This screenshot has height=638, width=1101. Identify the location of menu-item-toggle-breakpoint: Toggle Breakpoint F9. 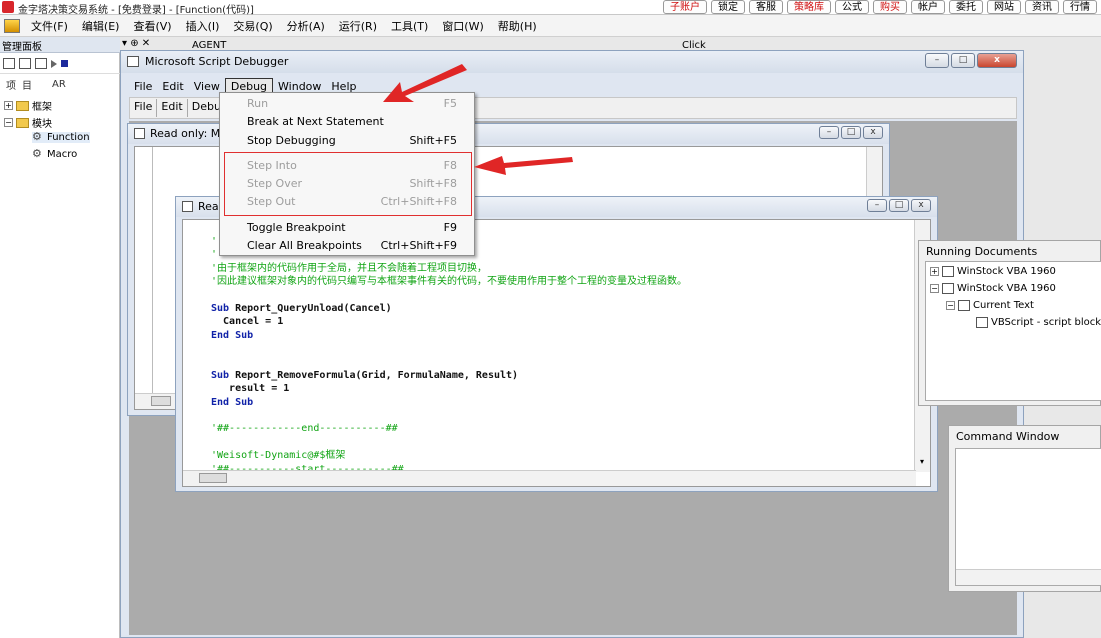
(347, 228).